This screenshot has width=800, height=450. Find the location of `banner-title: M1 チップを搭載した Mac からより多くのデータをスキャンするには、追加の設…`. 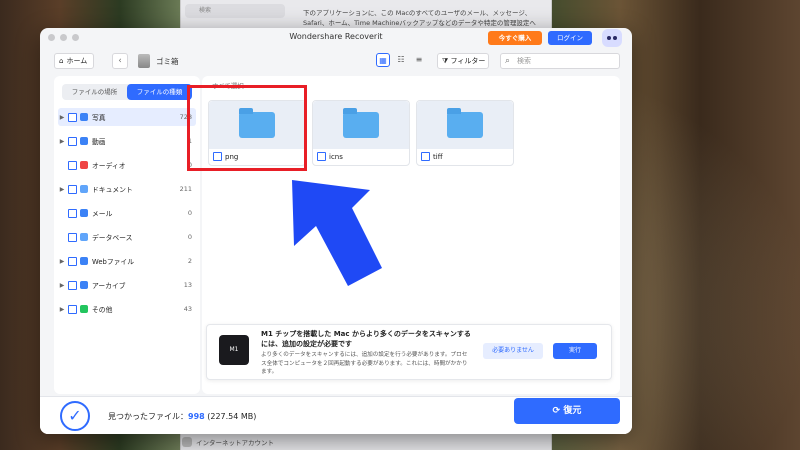

banner-title: M1 チップを搭載した Mac からより多くのデータをスキャンするには、追加の設… is located at coordinates (366, 339).